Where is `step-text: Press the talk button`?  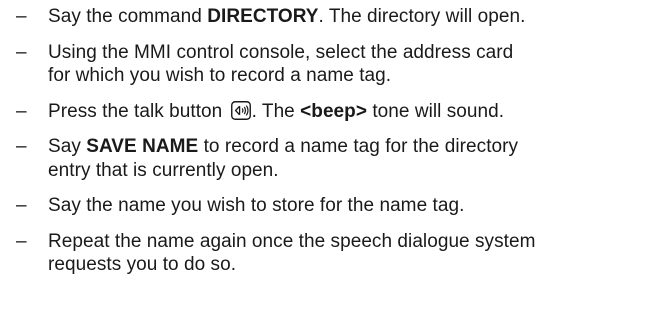
step-text: Press the talk button is located at coordinates (138, 111).